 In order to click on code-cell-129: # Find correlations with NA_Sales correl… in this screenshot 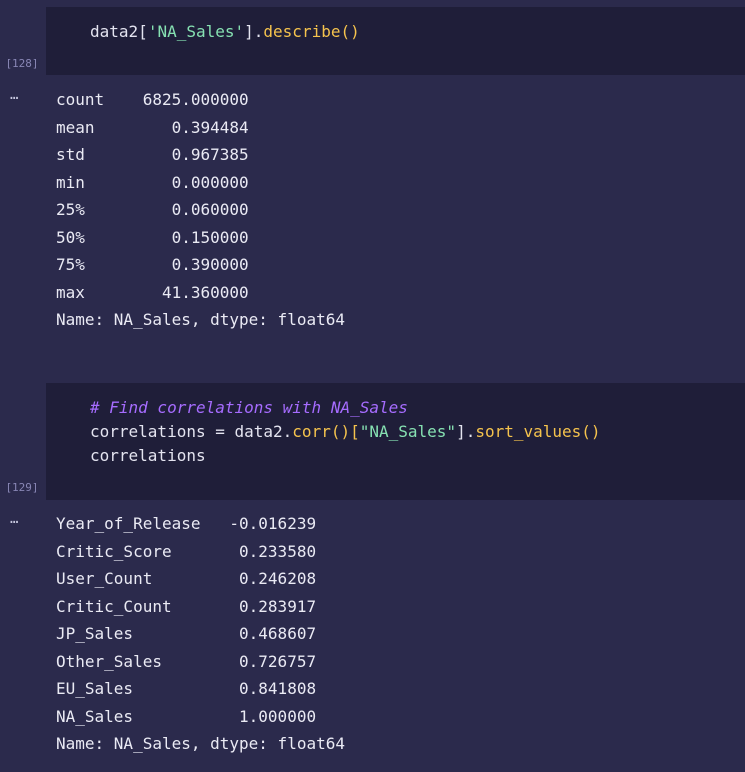, I will do `click(395, 441)`.